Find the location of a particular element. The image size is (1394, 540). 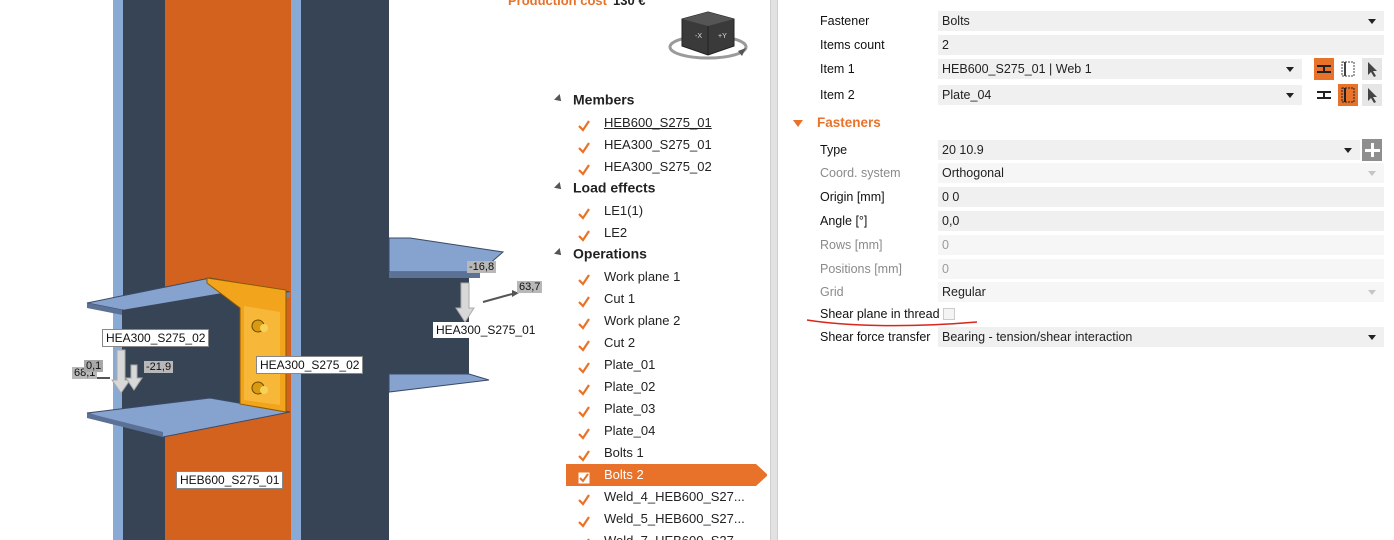

tree-item: Plate_02 is located at coordinates (661, 387).